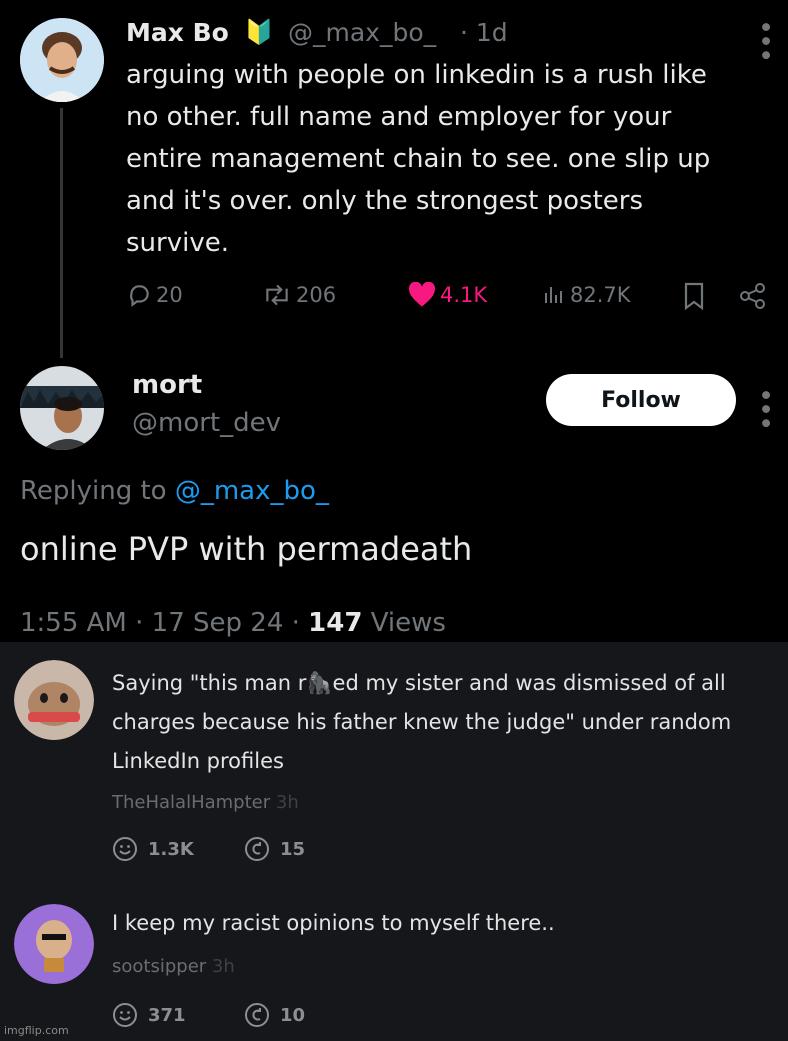 The image size is (788, 1041). I want to click on comment-username: sootsipper, so click(159, 966).